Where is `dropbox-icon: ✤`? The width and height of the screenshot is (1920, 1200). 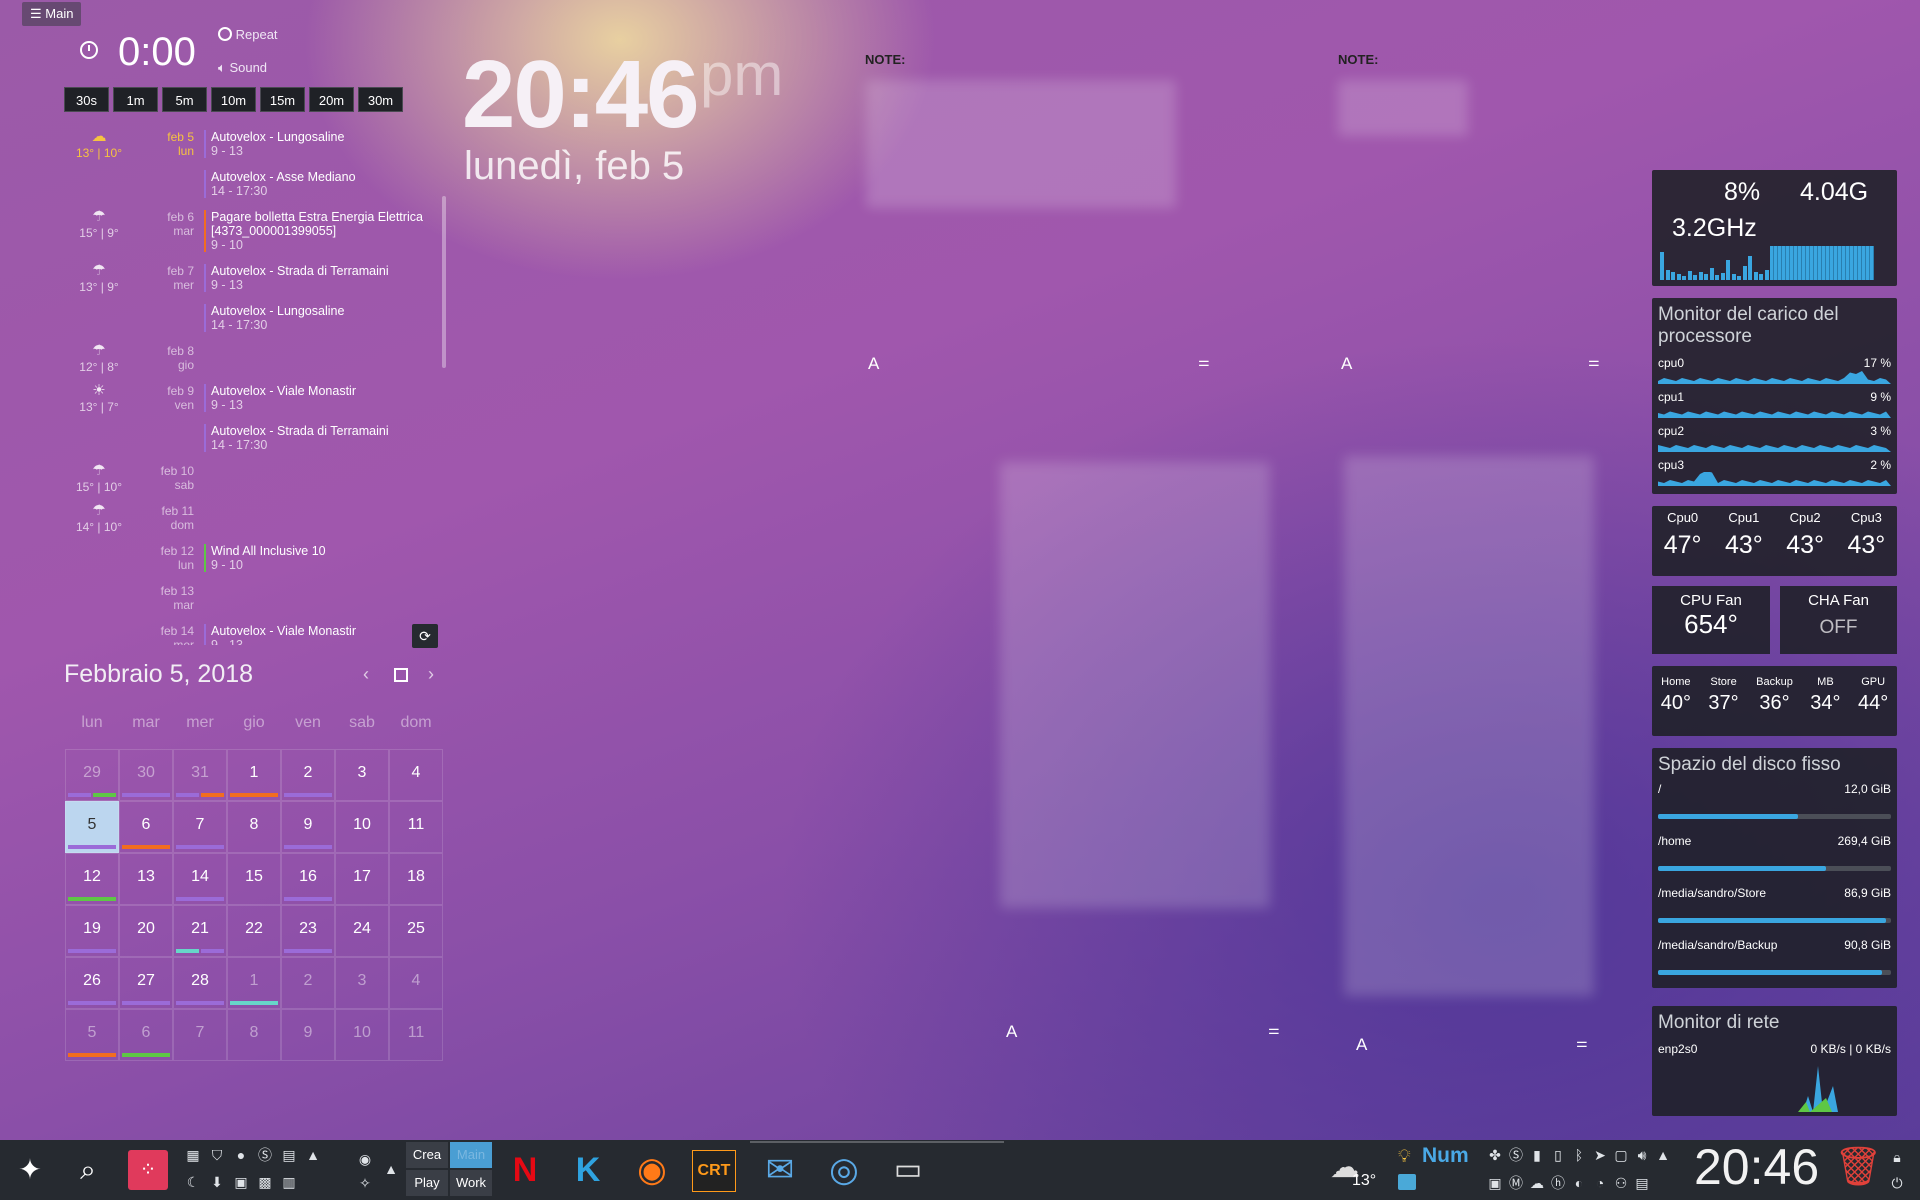 dropbox-icon: ✤ is located at coordinates (1495, 1155).